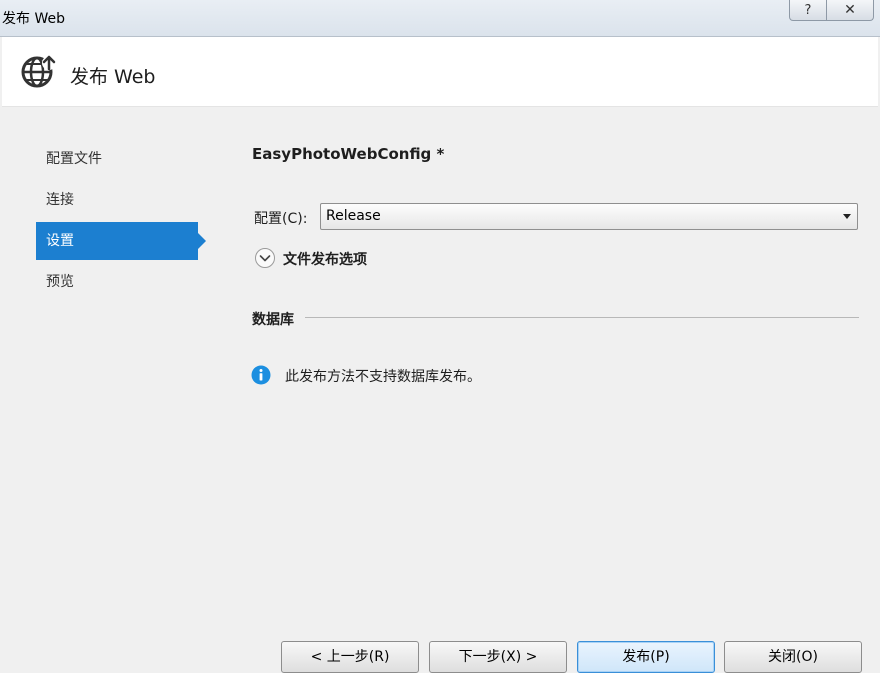 The image size is (880, 673). What do you see at coordinates (265, 258) in the screenshot?
I see `chevron-down-icon` at bounding box center [265, 258].